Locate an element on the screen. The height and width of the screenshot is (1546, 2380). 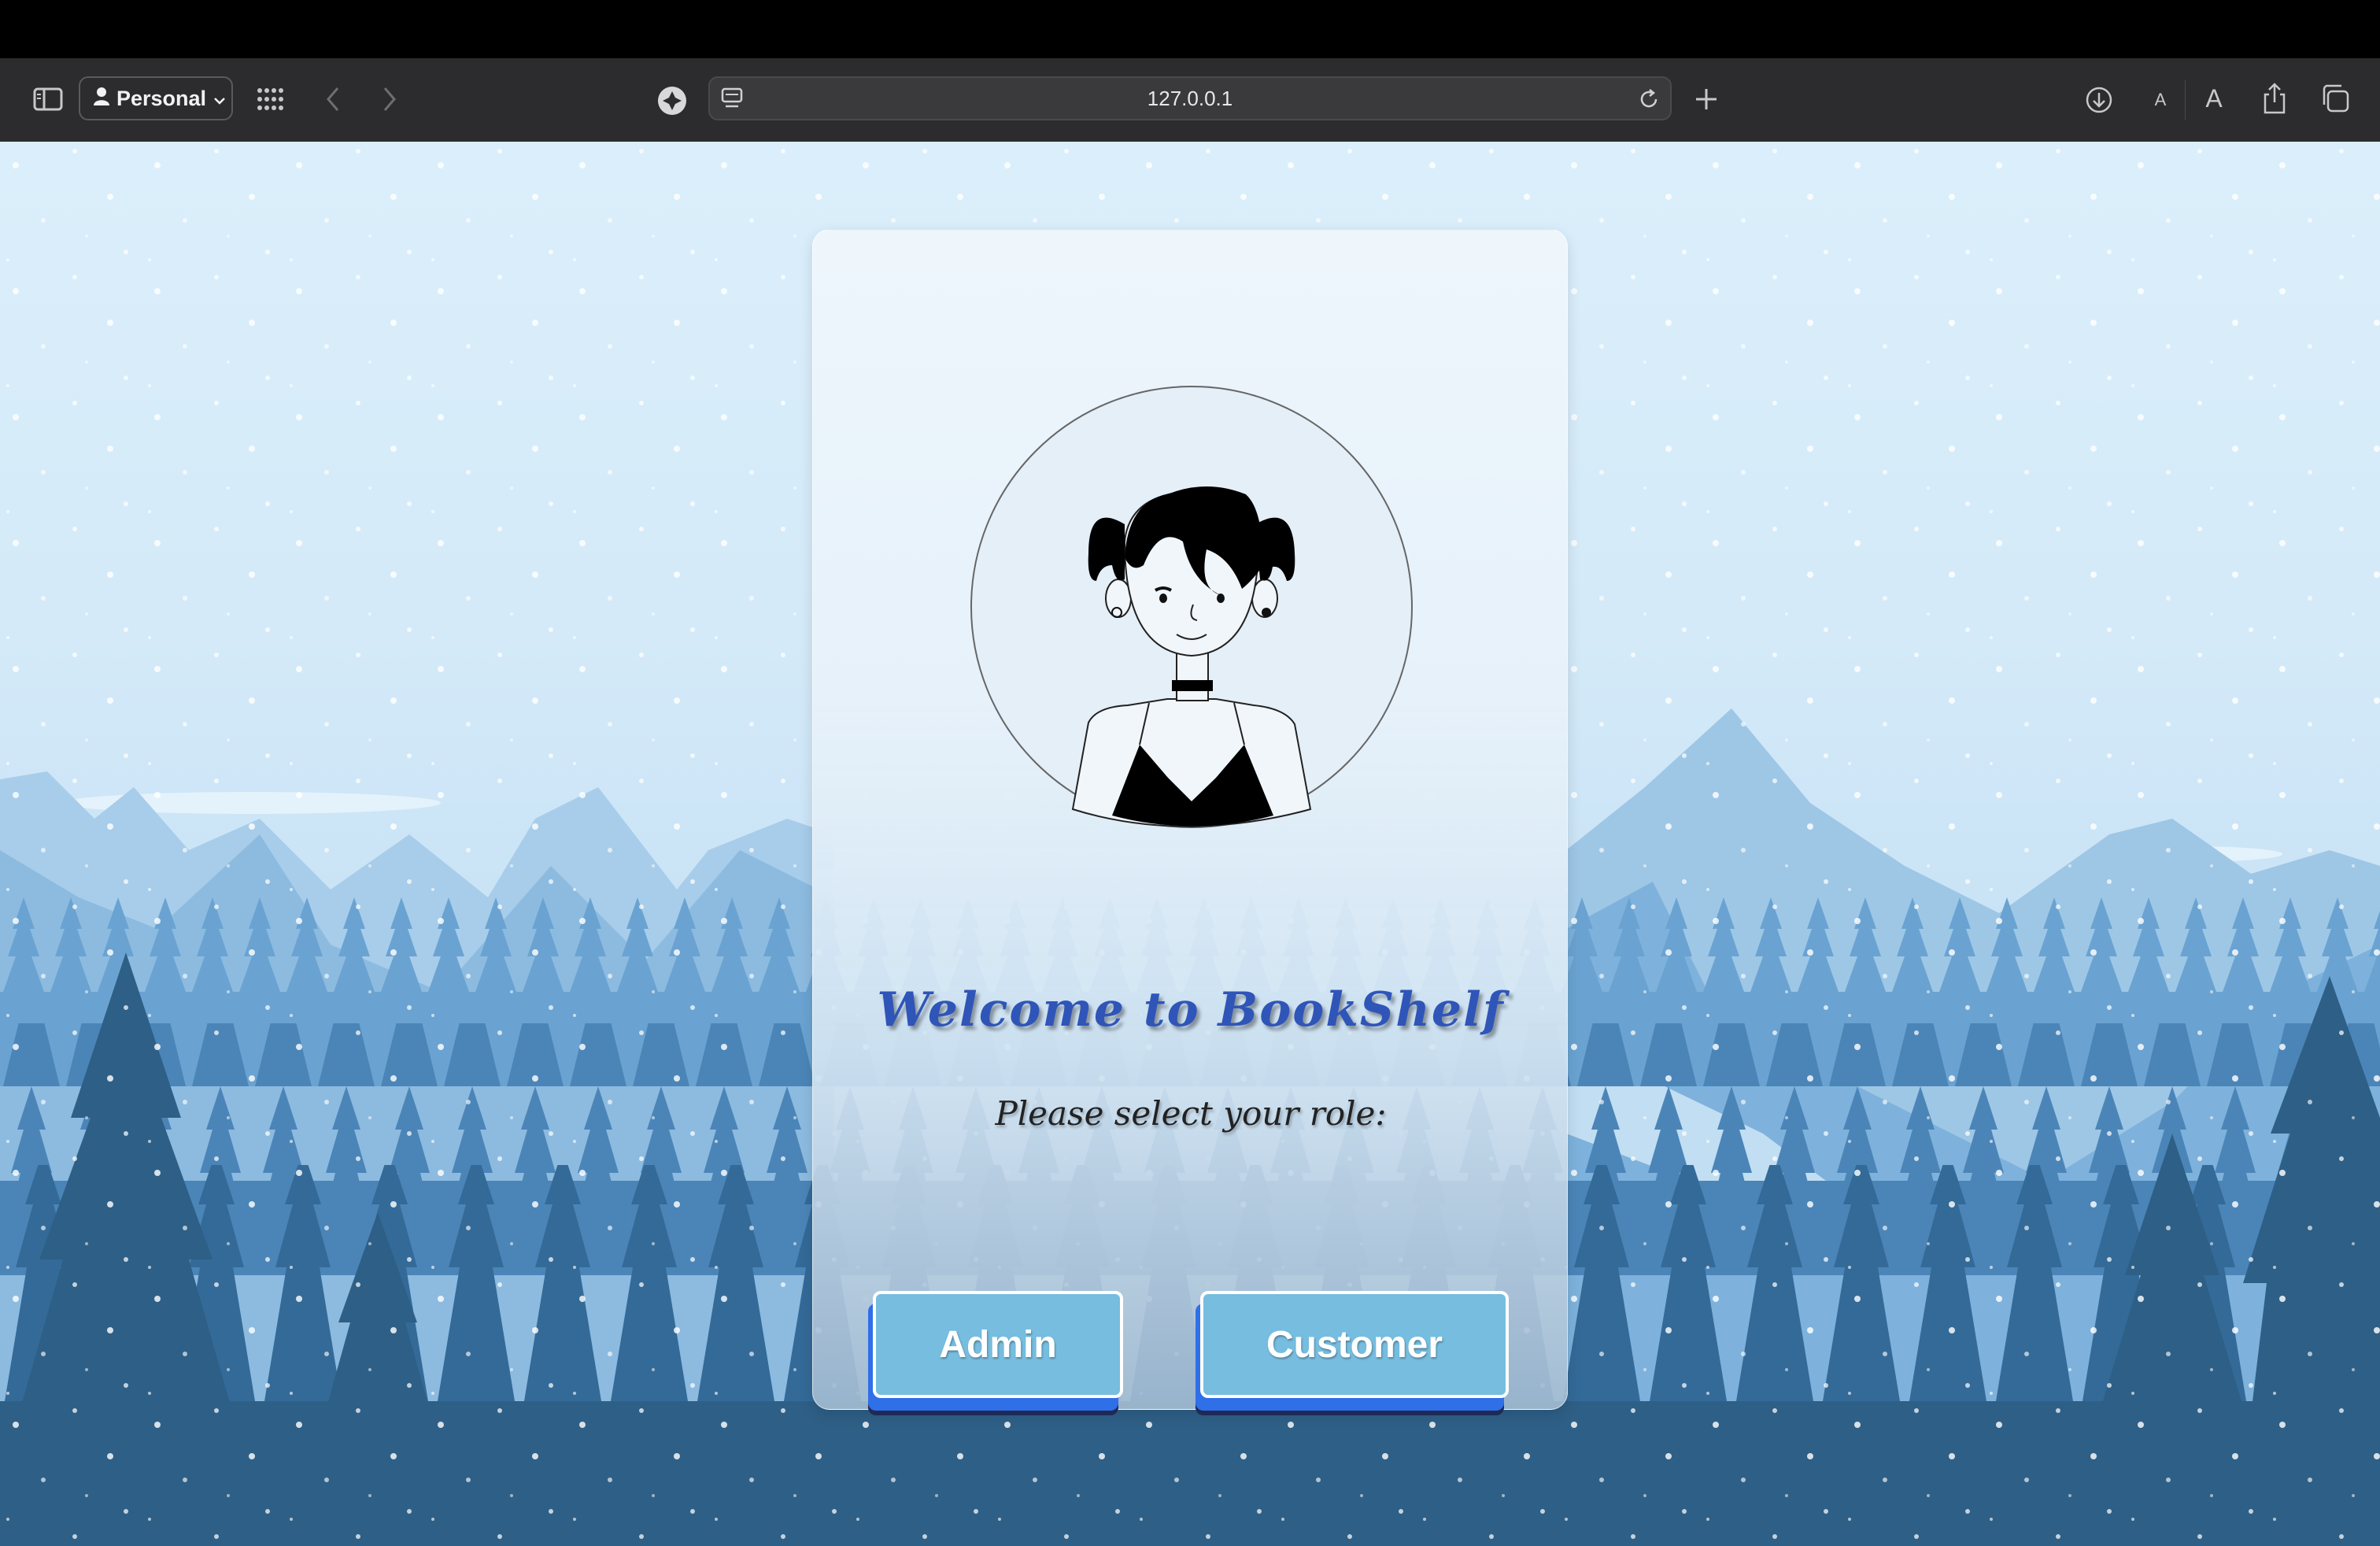
chevron-down-icon is located at coordinates (220, 99).